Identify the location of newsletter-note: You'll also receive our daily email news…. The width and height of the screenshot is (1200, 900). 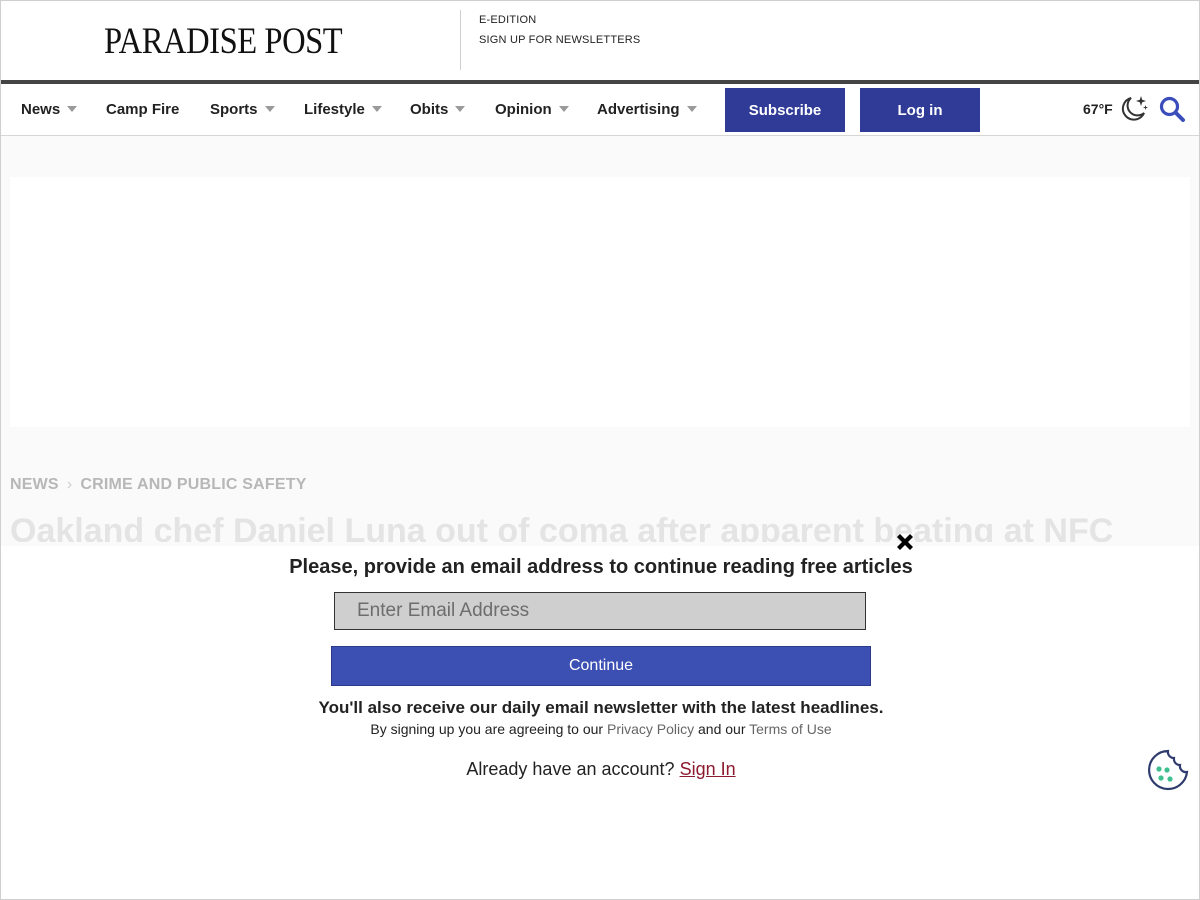
(601, 707).